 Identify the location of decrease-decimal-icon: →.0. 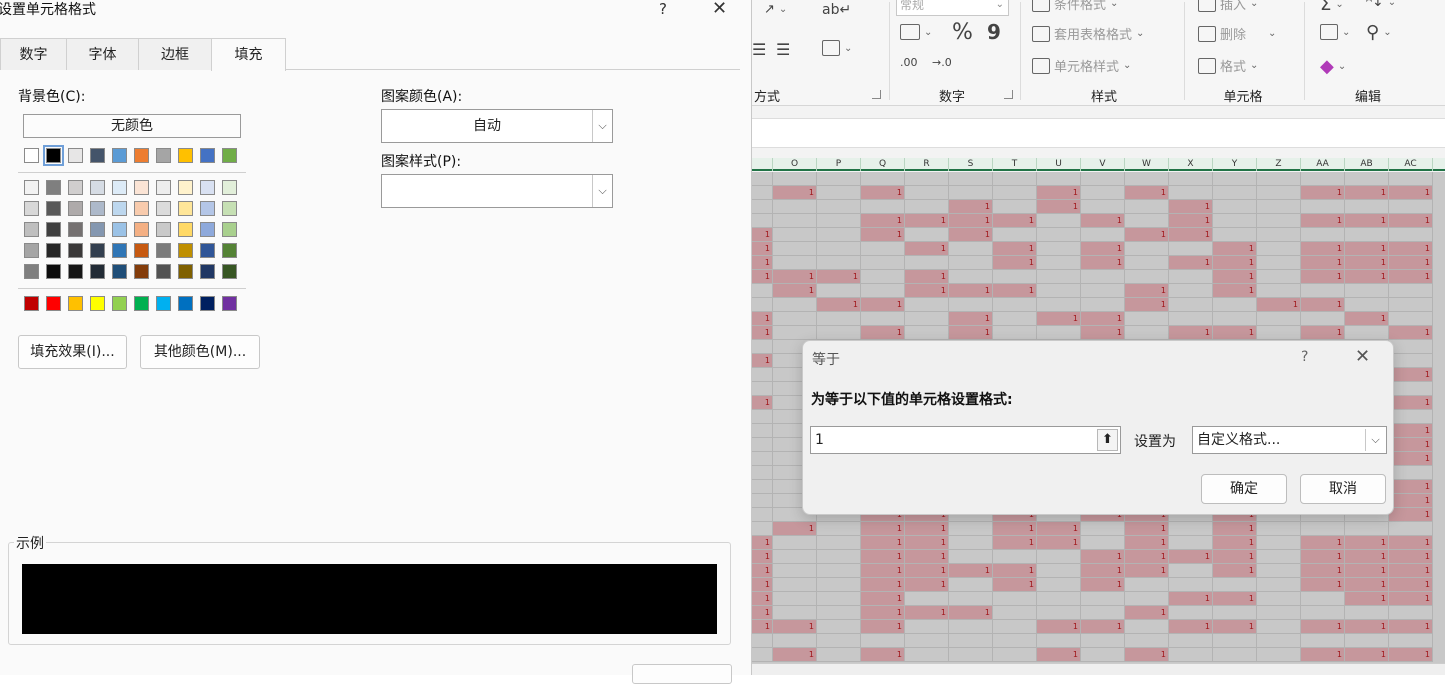
(942, 62).